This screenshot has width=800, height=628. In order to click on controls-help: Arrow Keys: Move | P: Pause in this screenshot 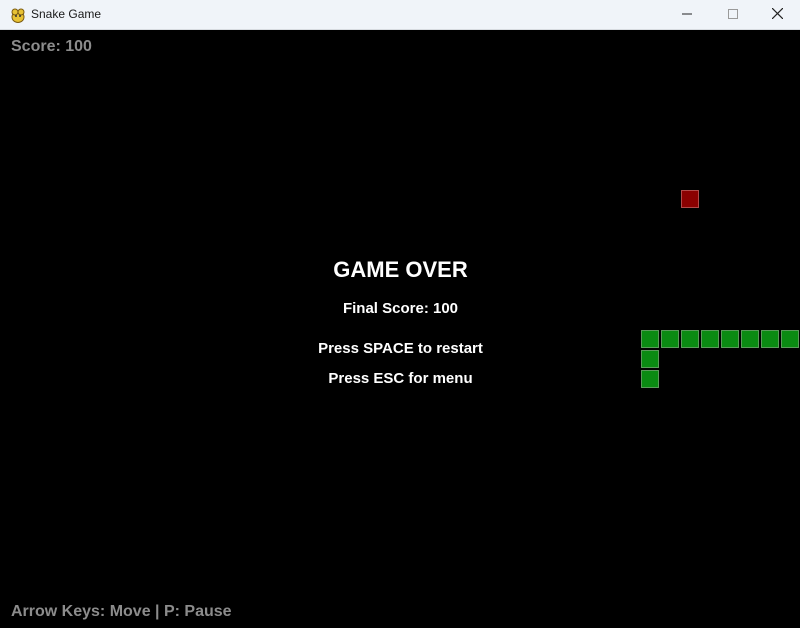, I will do `click(121, 611)`.